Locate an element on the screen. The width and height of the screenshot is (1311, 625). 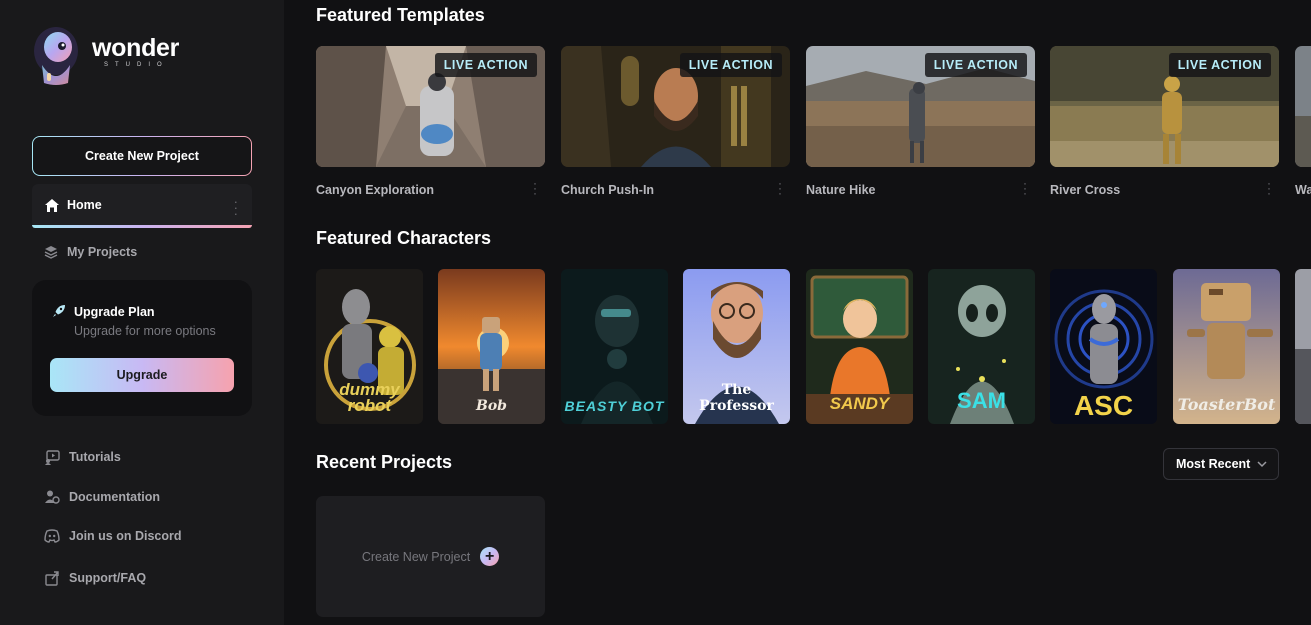
sidebar-link-tutorials: Tutorials is located at coordinates (82, 457).